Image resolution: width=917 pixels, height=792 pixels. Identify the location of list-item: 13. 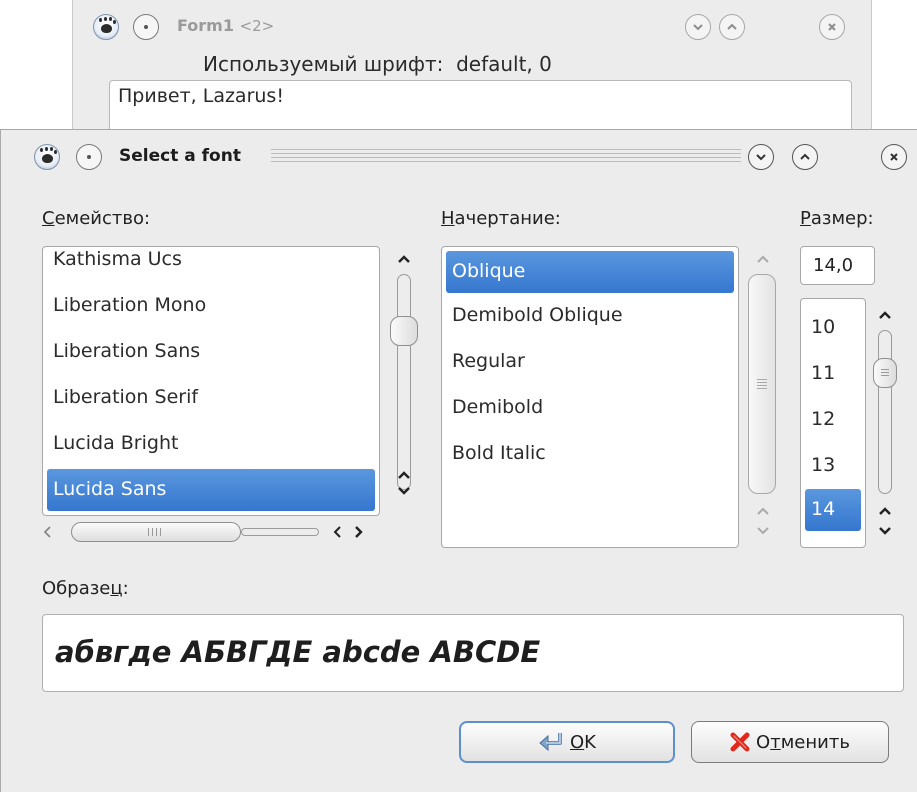
(833, 465).